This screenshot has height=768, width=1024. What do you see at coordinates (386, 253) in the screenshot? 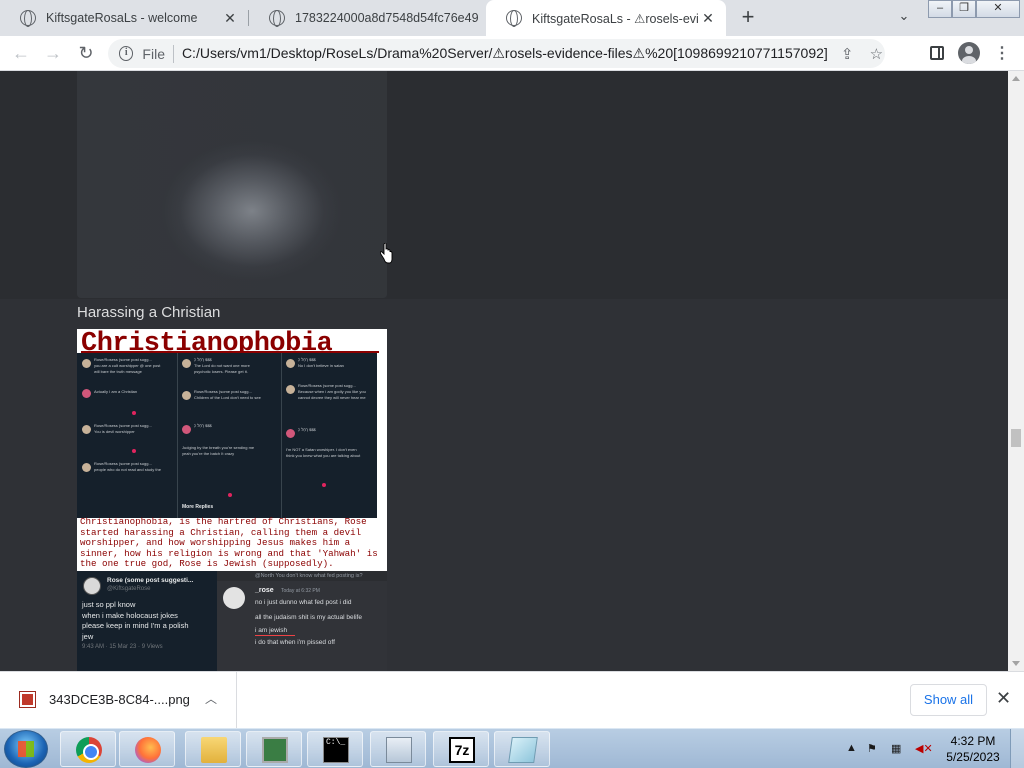
I see `hand-cursor-icon` at bounding box center [386, 253].